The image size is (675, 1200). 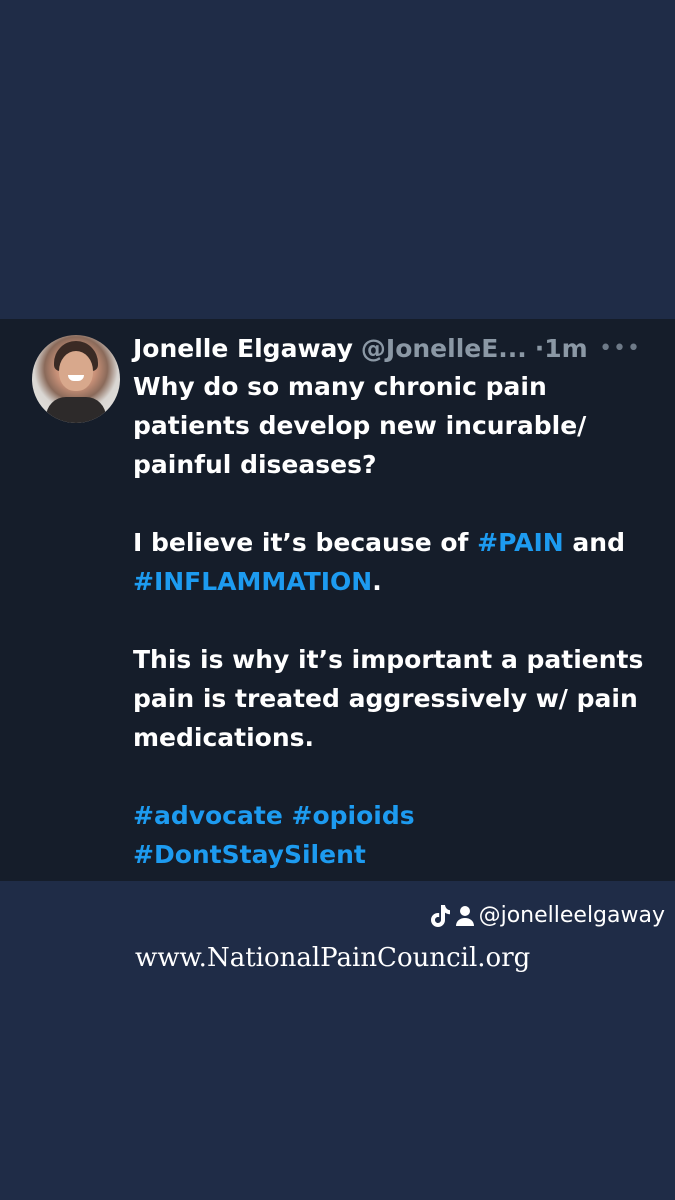 I want to click on hashtag-pain: #PAIN, so click(x=520, y=542).